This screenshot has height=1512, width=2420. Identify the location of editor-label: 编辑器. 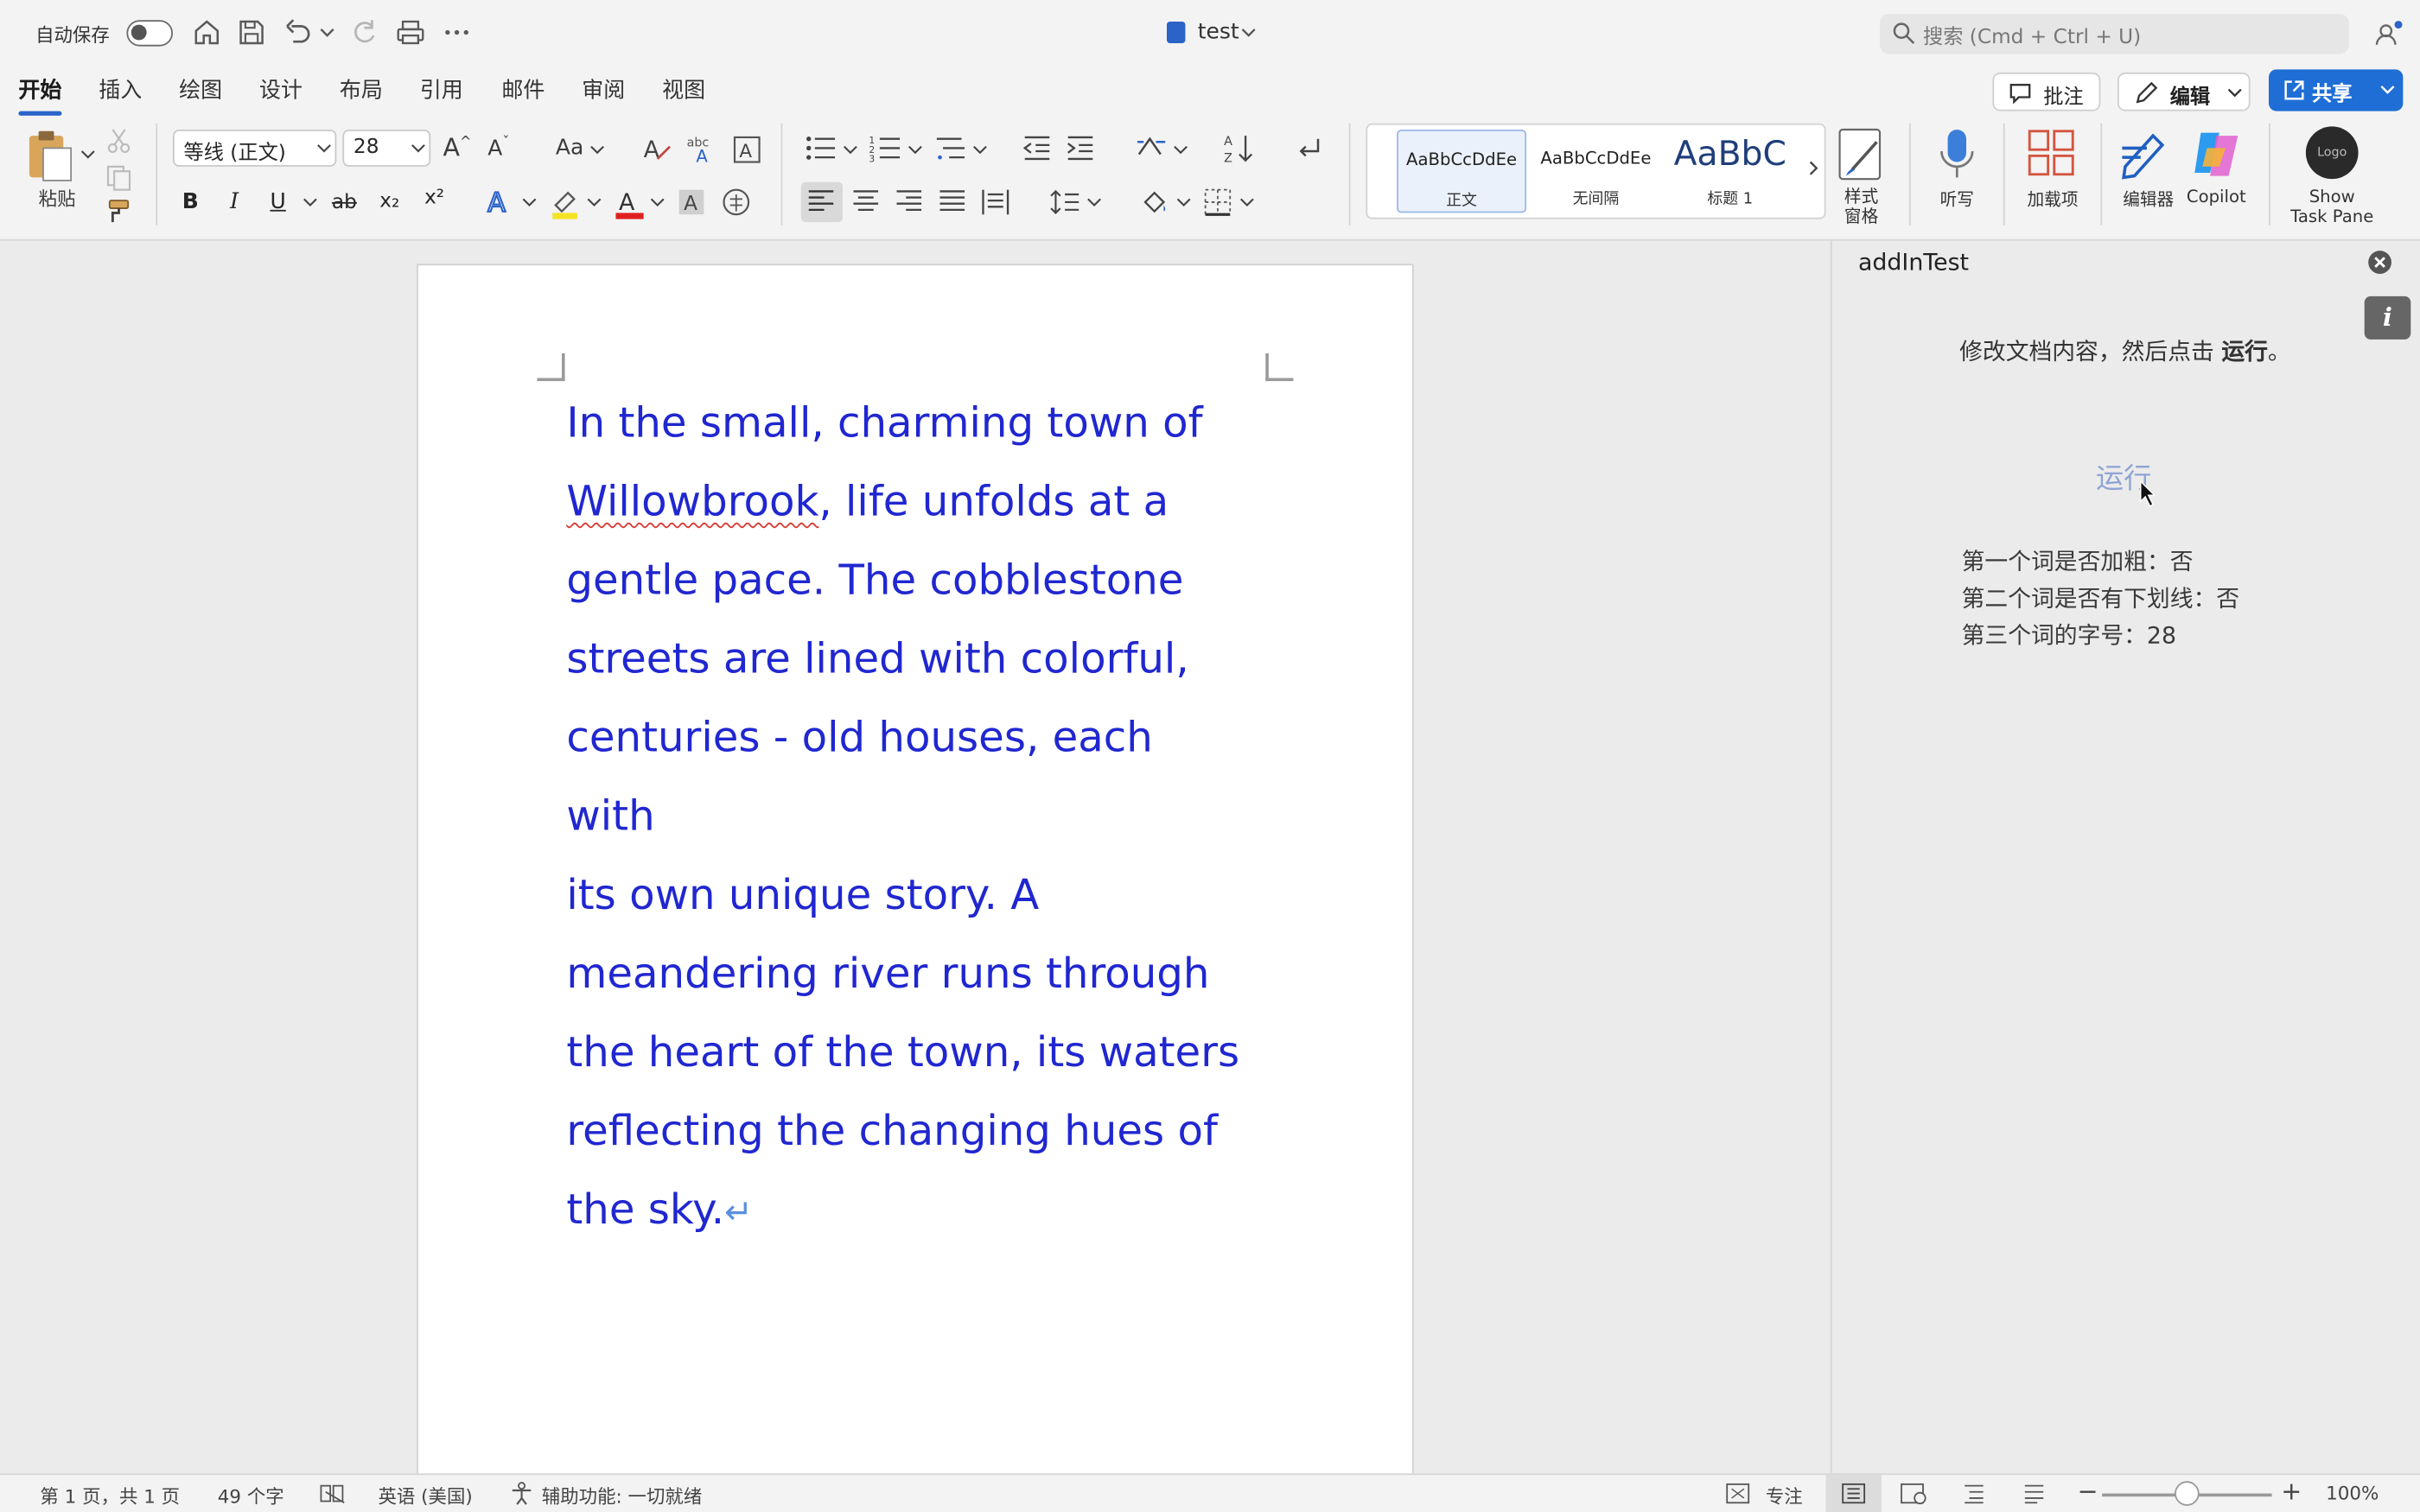
(2148, 199).